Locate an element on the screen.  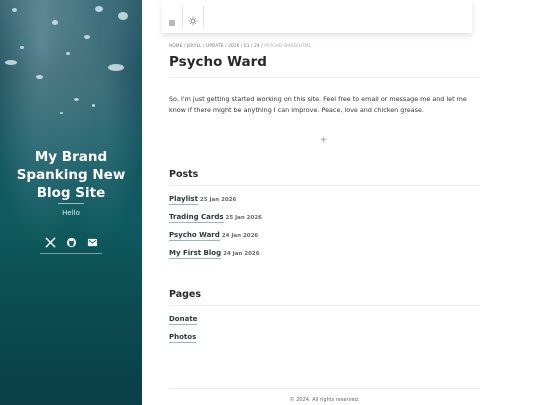
page-item: Donate is located at coordinates (183, 320).